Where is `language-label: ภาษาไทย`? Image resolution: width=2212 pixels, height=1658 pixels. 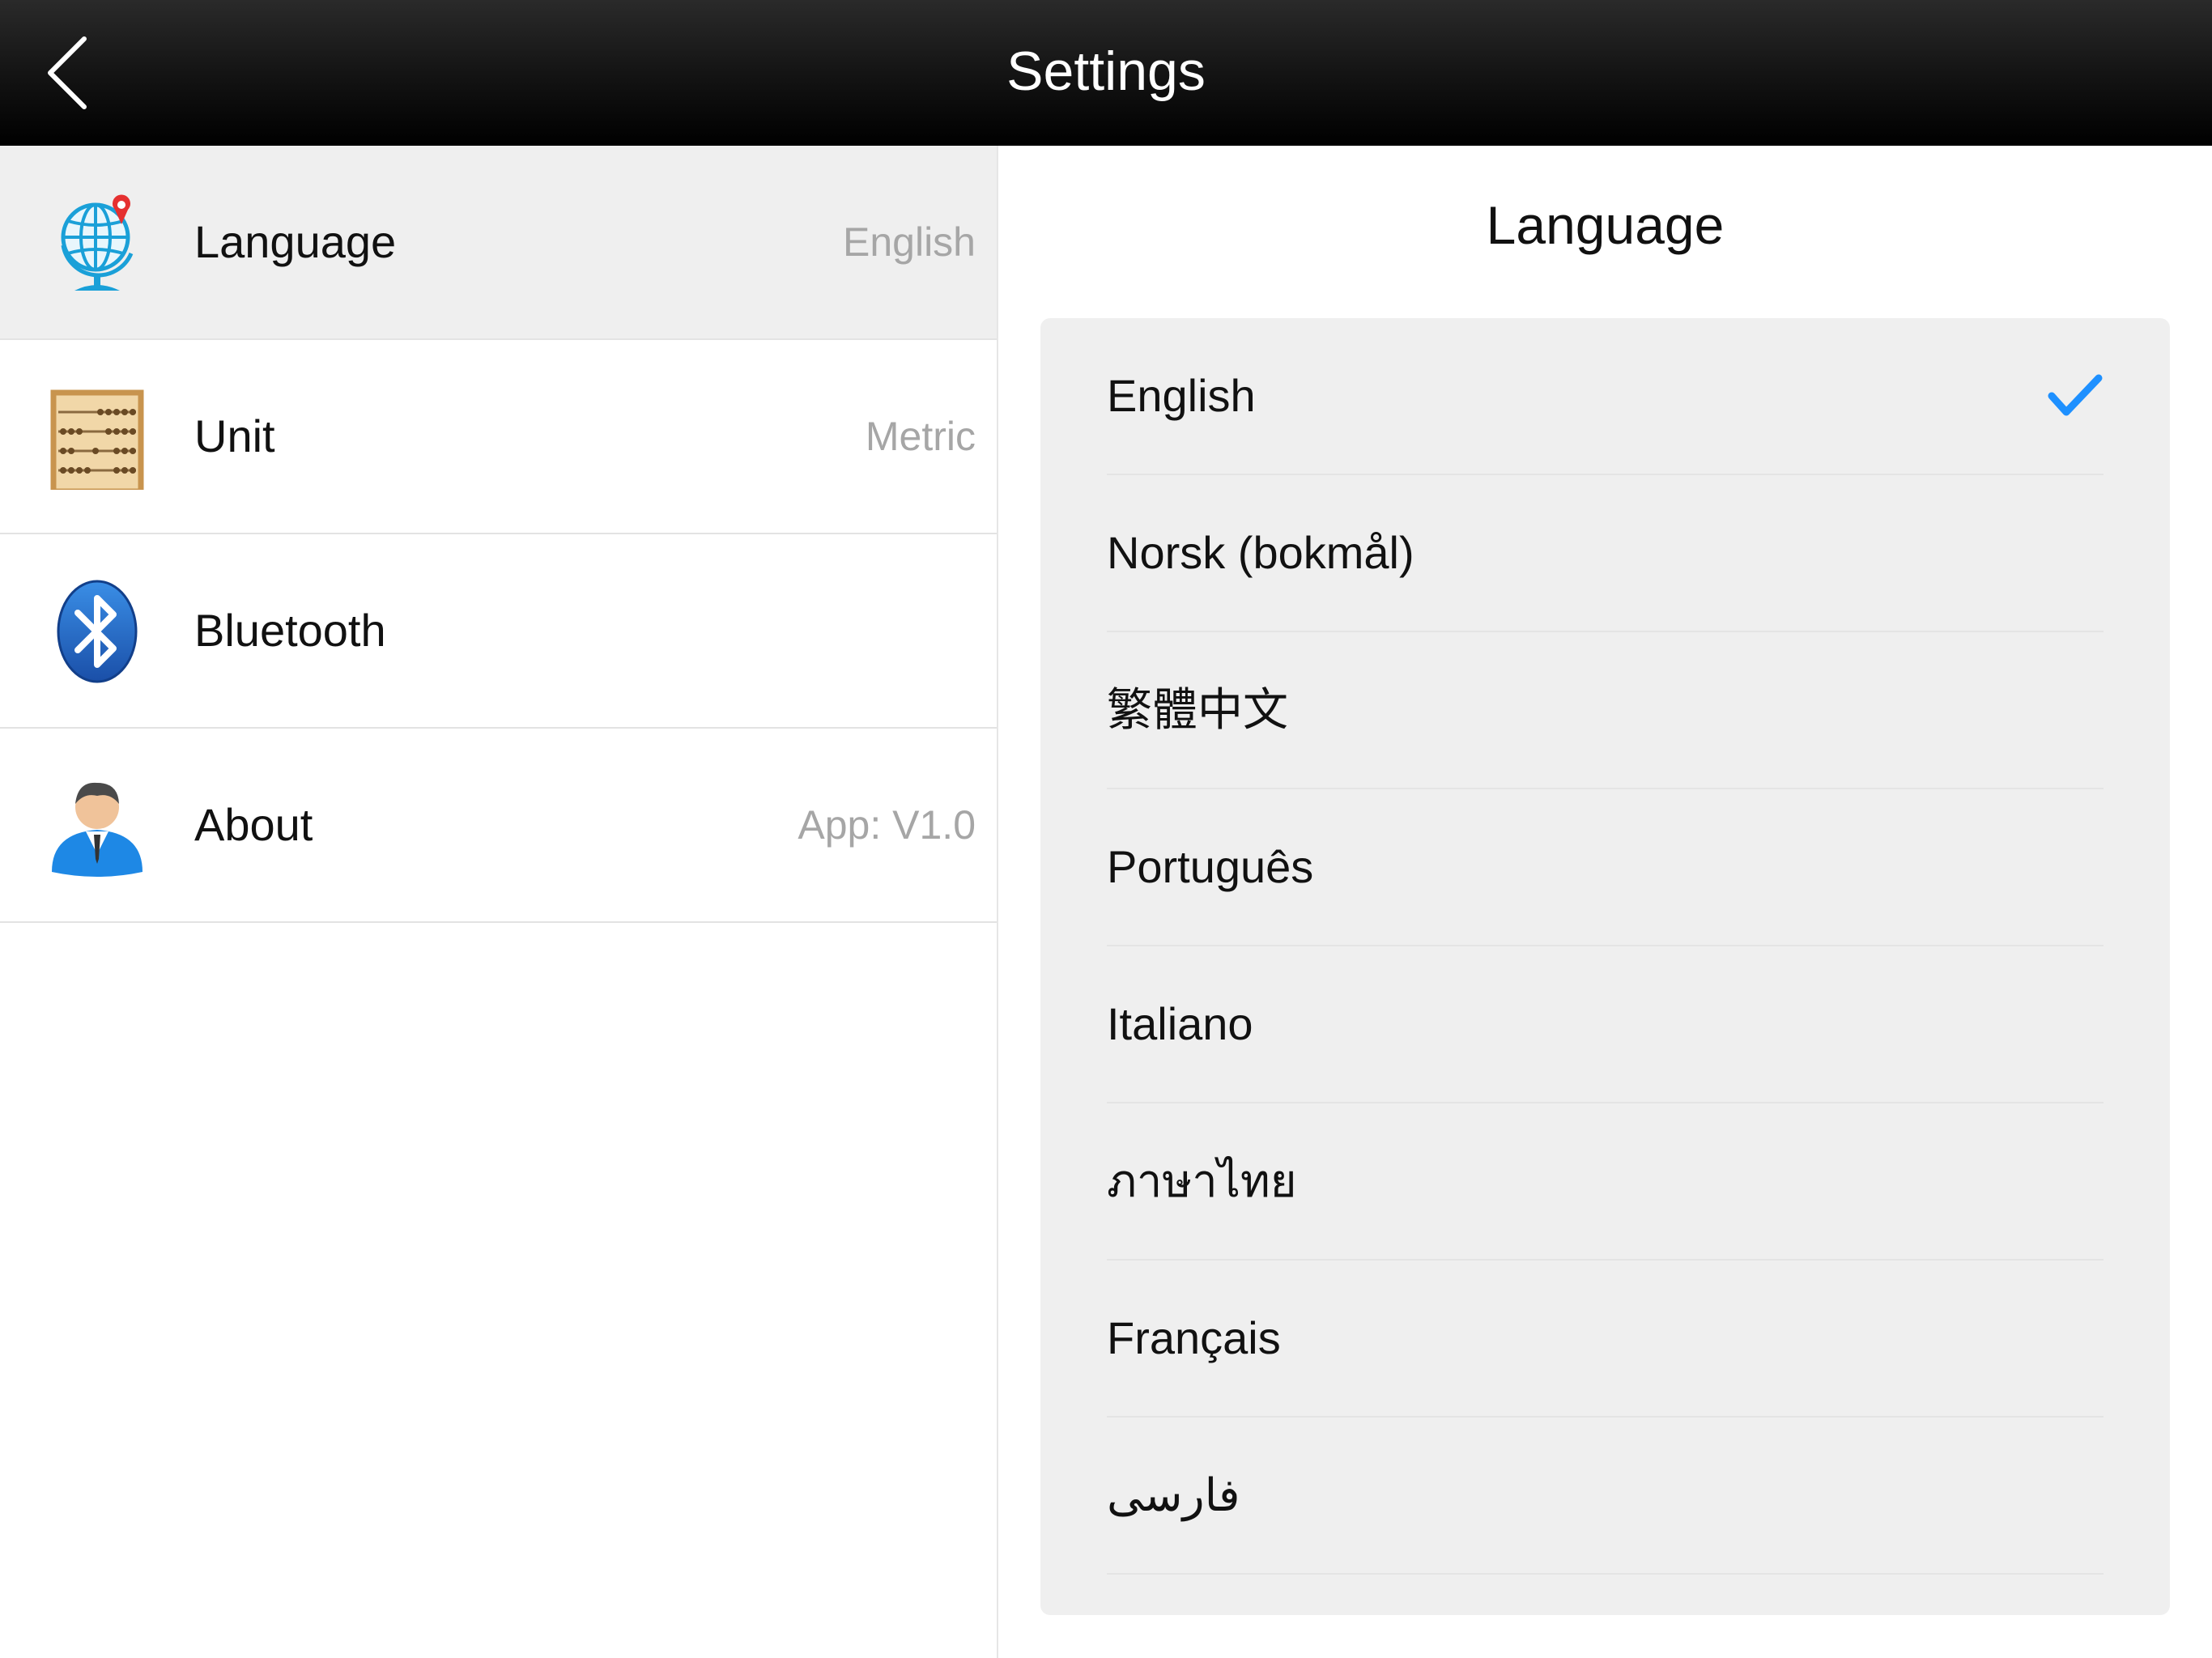
language-label: ภาษาไทย is located at coordinates (1202, 1180).